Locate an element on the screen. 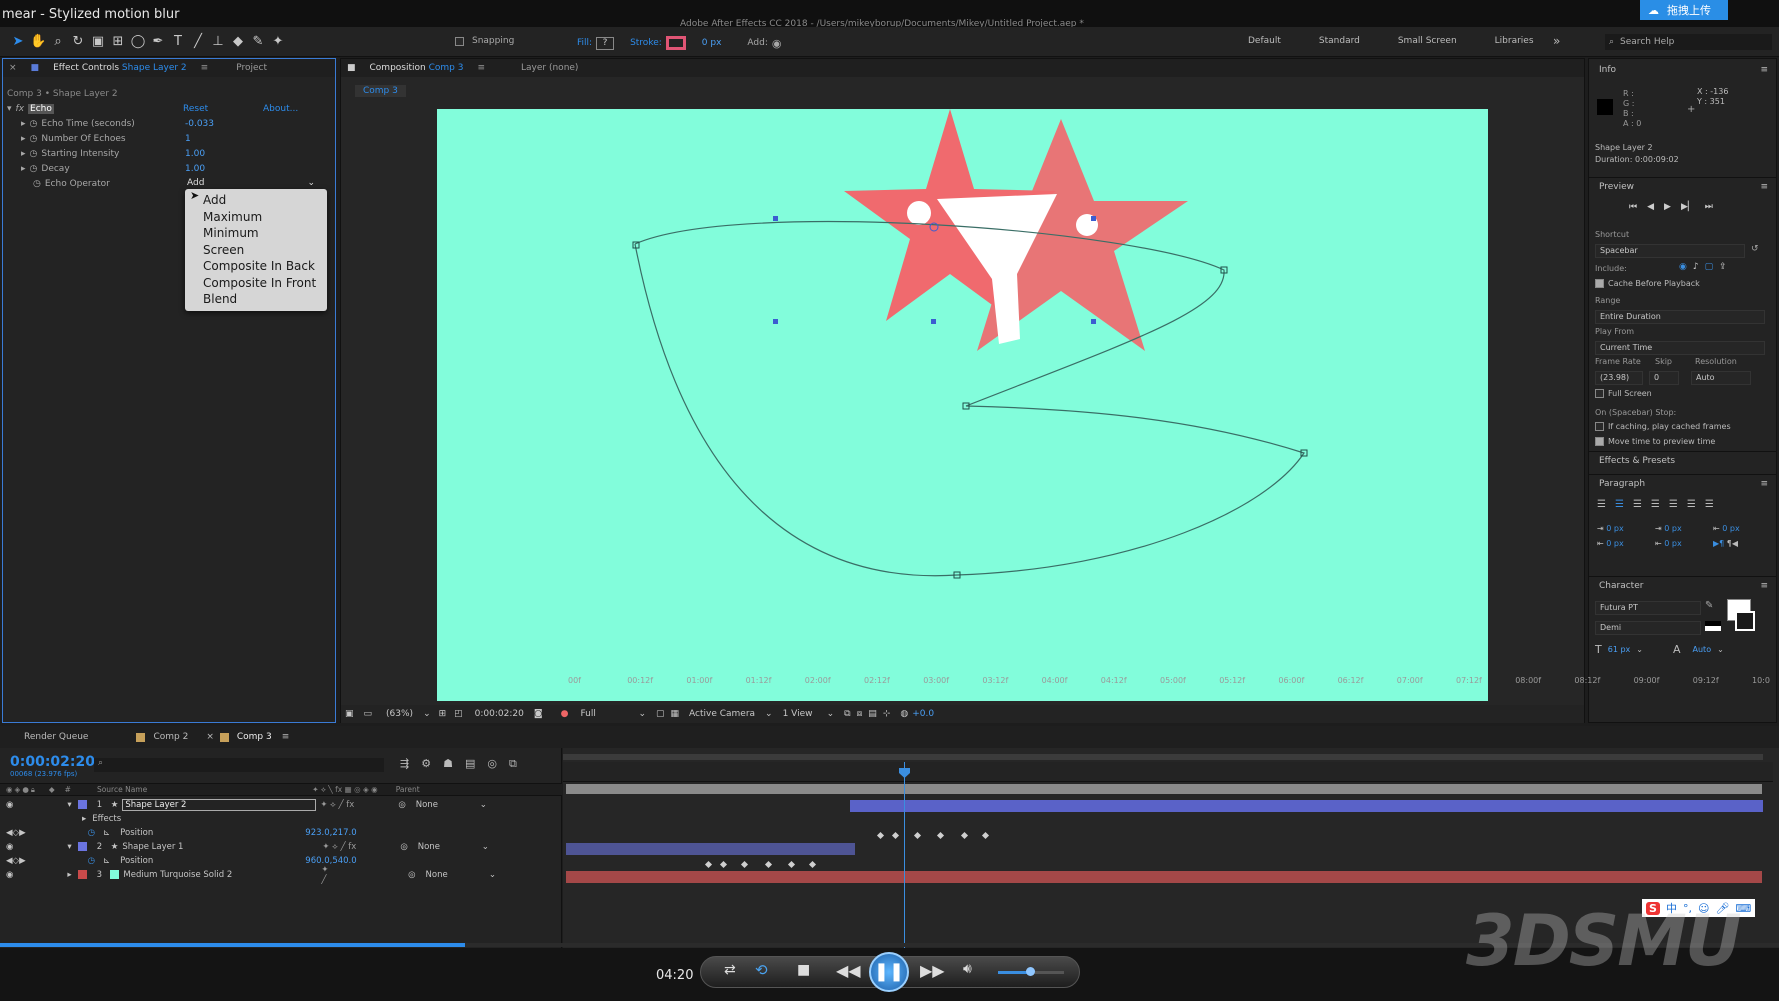 Image resolution: width=1779 pixels, height=1001 pixels. fast-forward-icon: ▶▶ is located at coordinates (932, 970).